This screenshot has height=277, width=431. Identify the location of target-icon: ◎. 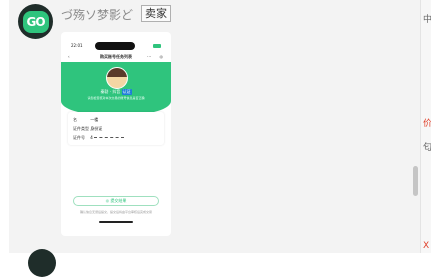
(161, 56).